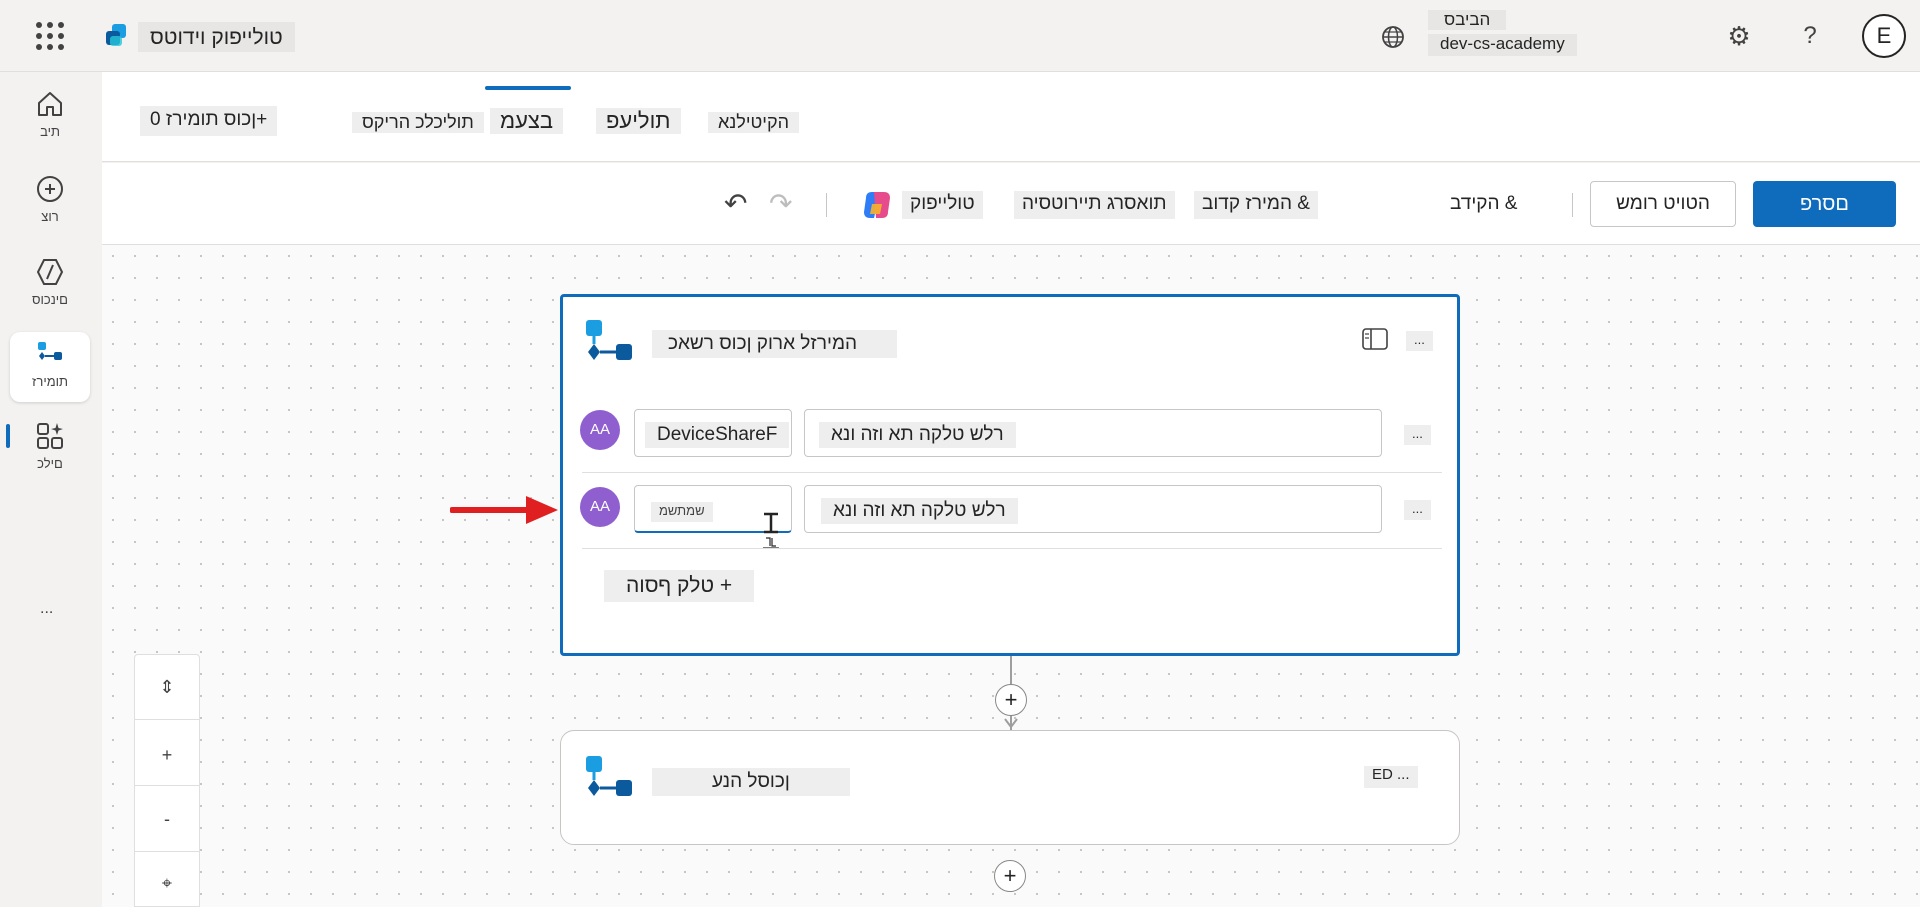 The image size is (1920, 907). Describe the element at coordinates (753, 122) in the screenshot. I see `tab-analytics: הקיטילנא` at that location.